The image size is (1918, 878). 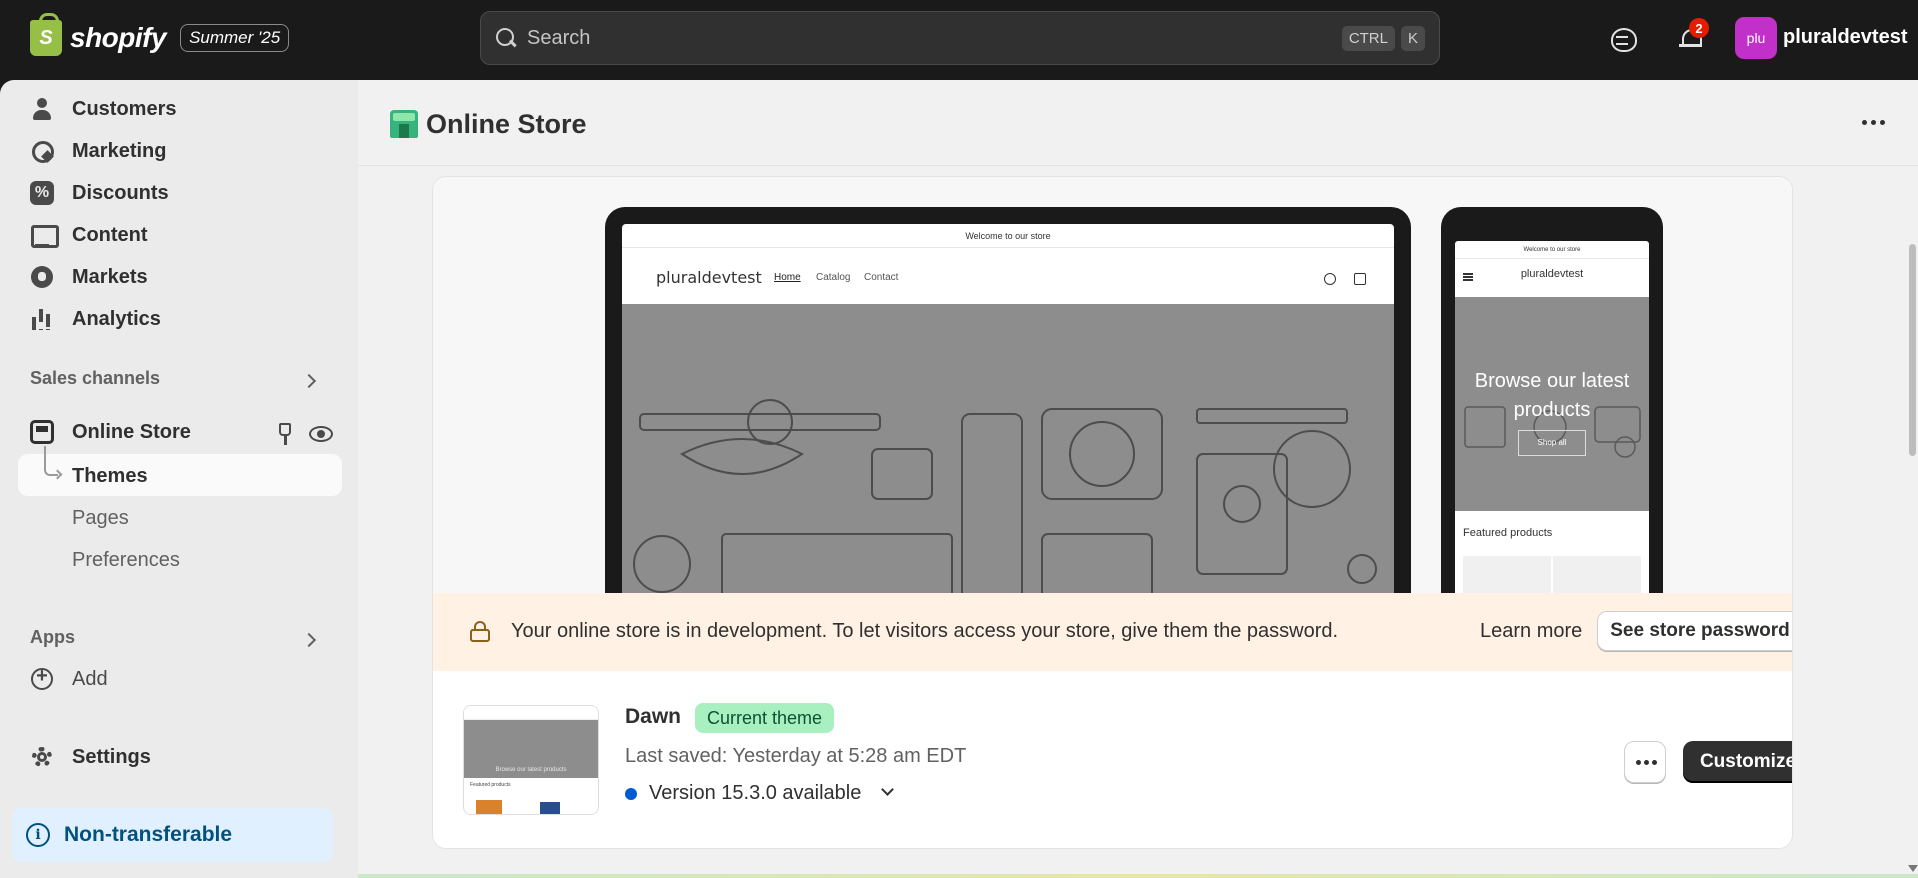 I want to click on mobile-featured-heading: Featured products, so click(x=1508, y=533).